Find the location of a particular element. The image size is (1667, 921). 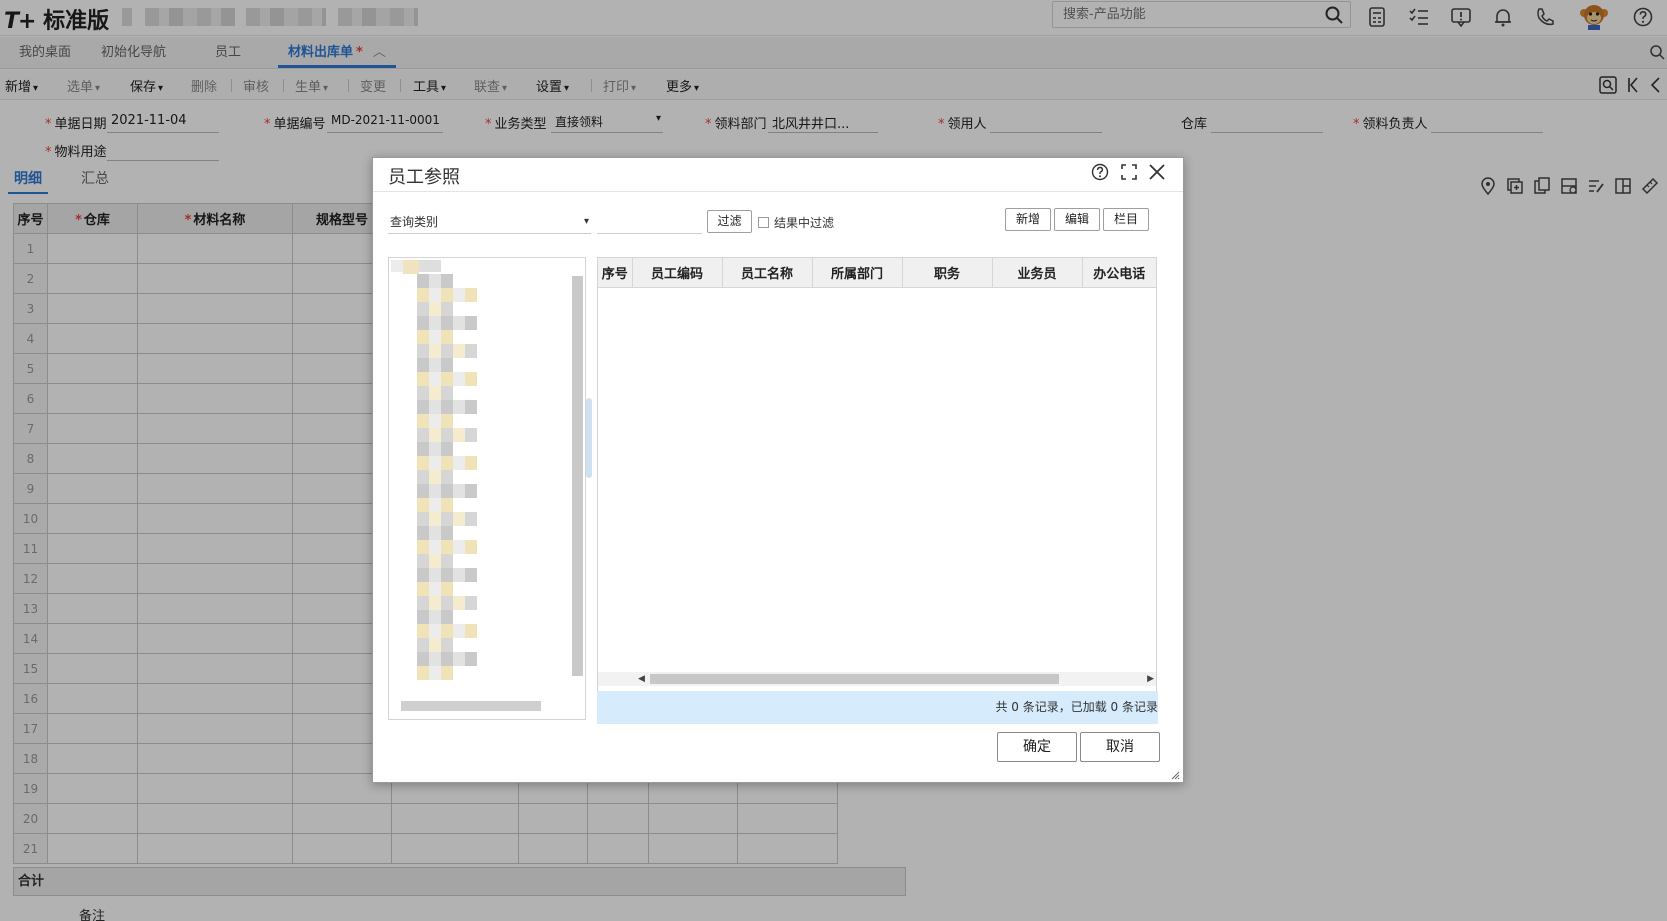

add-employee-button: 新增 is located at coordinates (1028, 219).